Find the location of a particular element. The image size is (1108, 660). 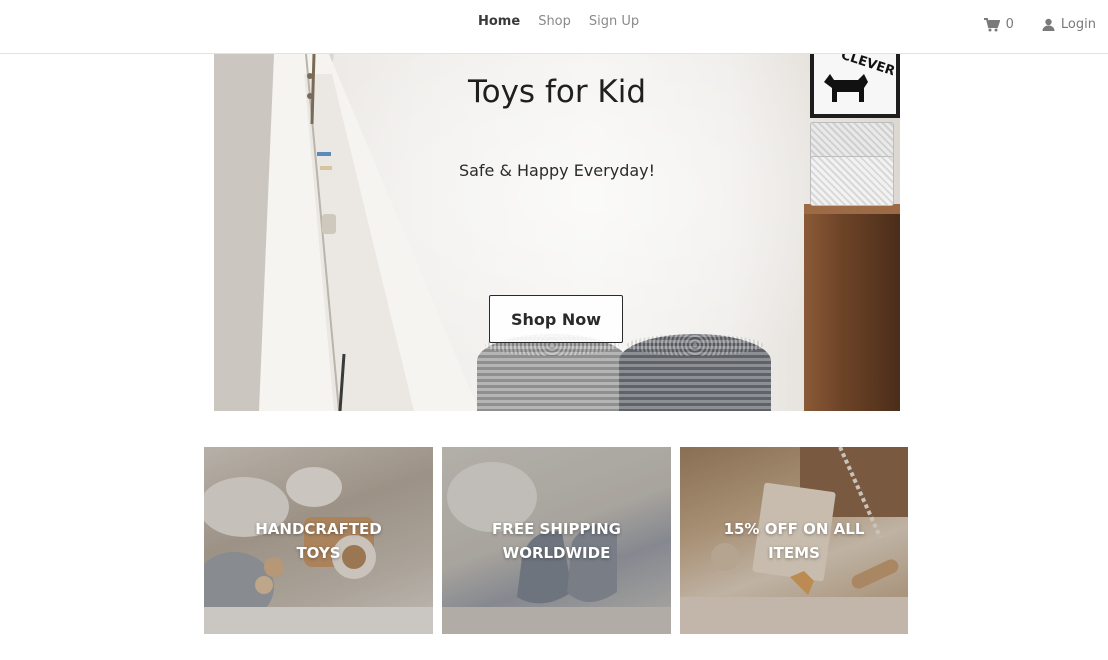

knitted-pouf-dark is located at coordinates (695, 372).